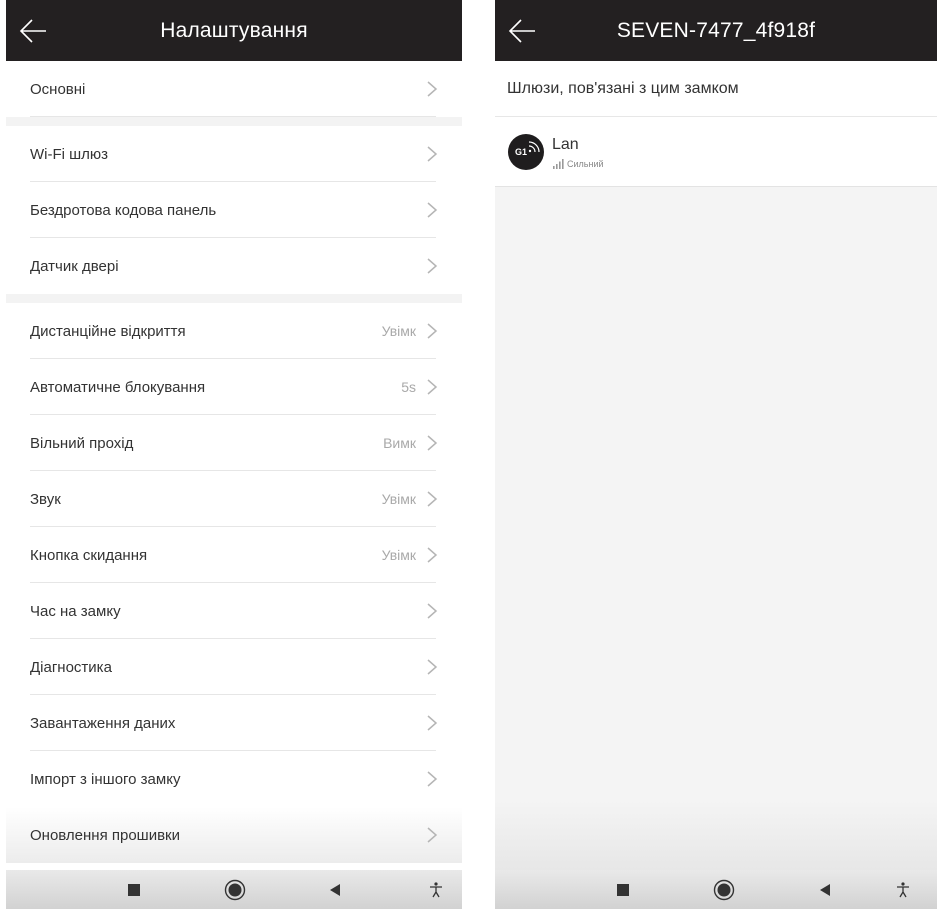 The image size is (937, 909). I want to click on gateway-signal: Сильний, so click(578, 164).